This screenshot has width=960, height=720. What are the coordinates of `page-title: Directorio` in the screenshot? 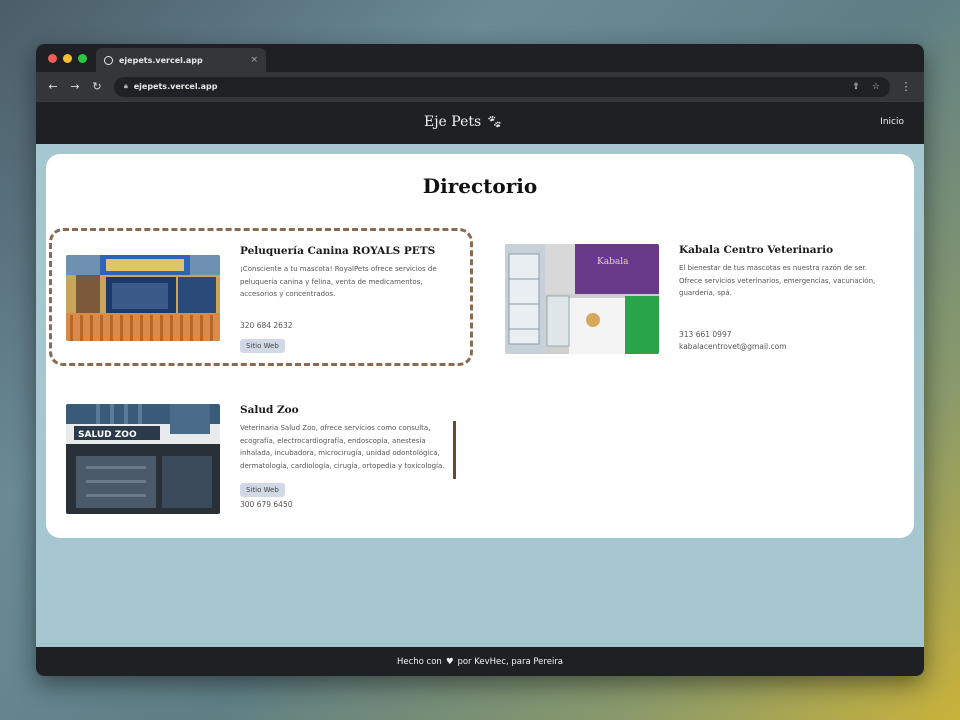 It's located at (480, 186).